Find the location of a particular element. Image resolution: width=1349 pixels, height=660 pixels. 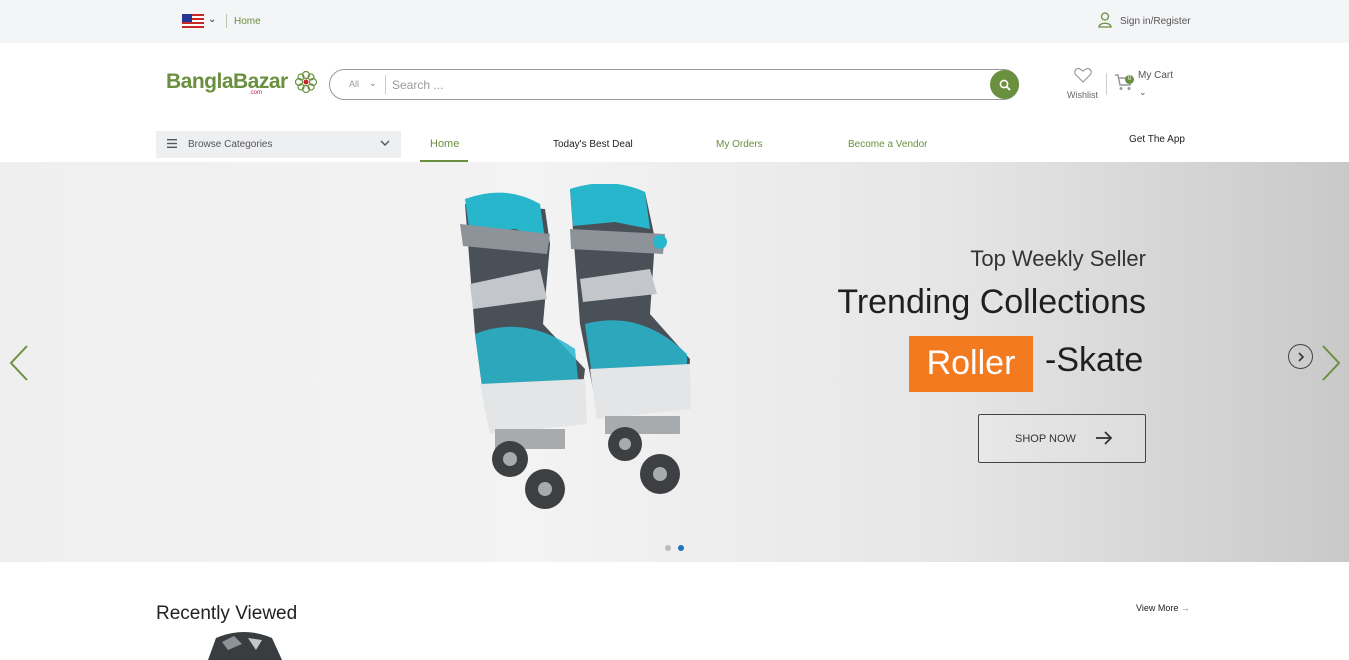

nav-home: Home is located at coordinates (444, 144).